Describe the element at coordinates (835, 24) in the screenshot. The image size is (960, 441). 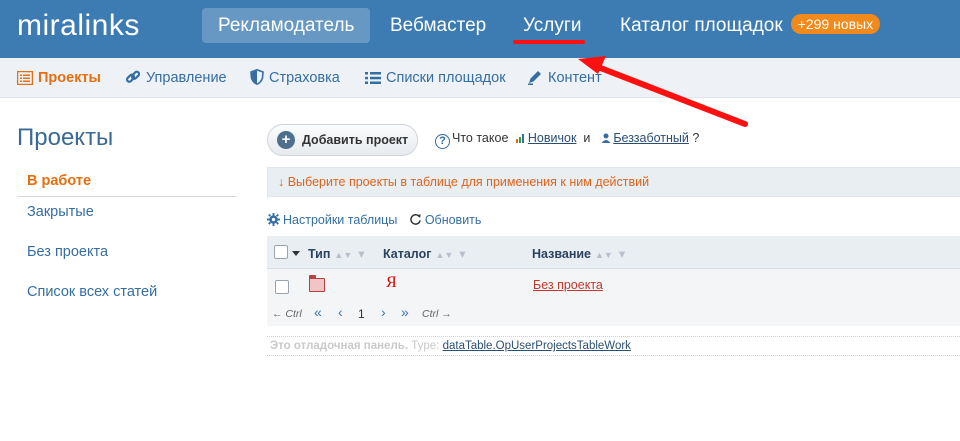
I see `new-sites-badge: +299 новых` at that location.